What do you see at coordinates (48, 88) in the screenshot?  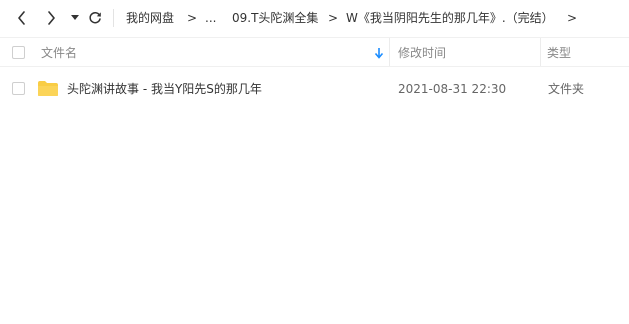 I see `folder-icon` at bounding box center [48, 88].